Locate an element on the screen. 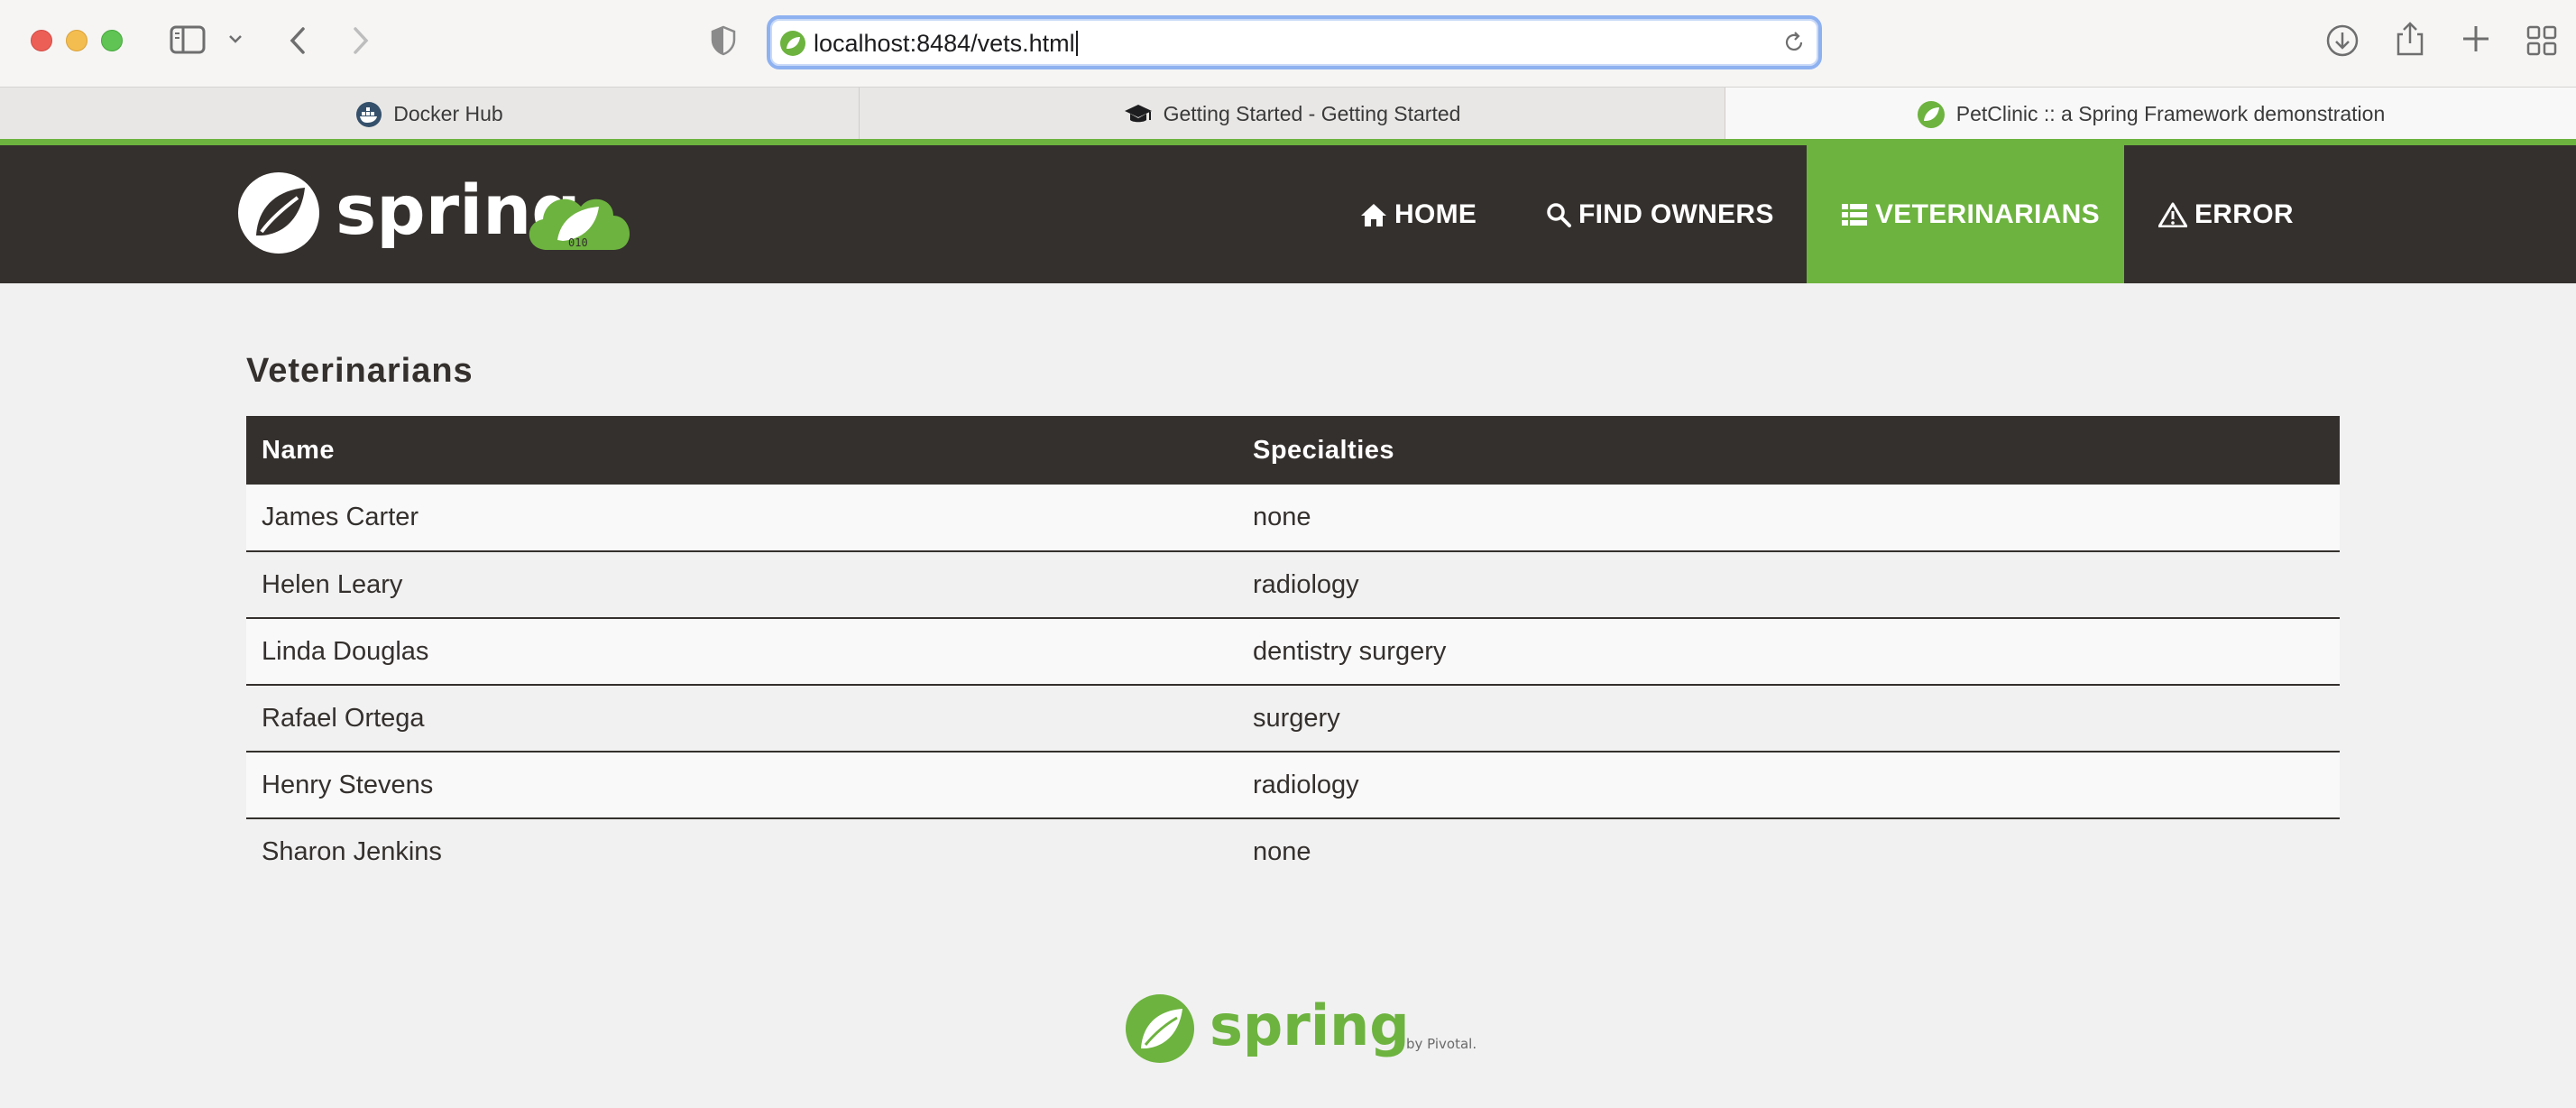  list-icon is located at coordinates (1855, 214).